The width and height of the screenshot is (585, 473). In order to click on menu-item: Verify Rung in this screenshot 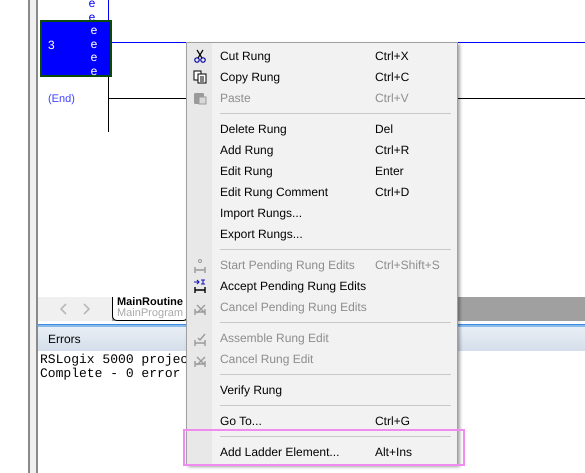, I will do `click(297, 389)`.